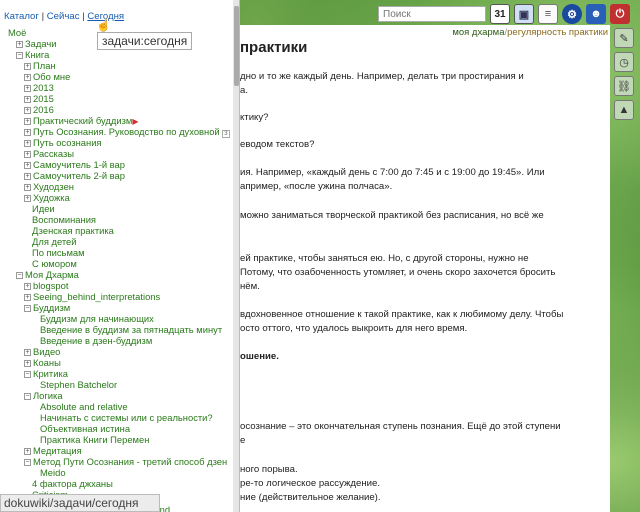 The height and width of the screenshot is (512, 640). Describe the element at coordinates (84, 406) in the screenshot. I see `tree-item-label: Absolute and relative` at that location.